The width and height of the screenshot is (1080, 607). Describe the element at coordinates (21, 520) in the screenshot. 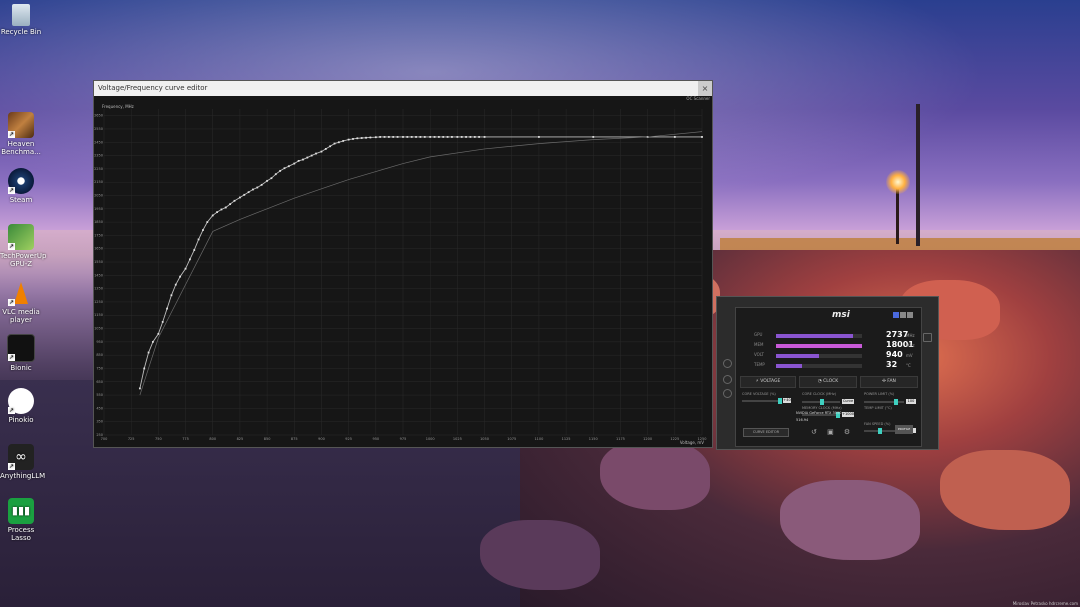

I see `desktop-icon-process-lasso: ▮▮▮ Process Lasso` at that location.